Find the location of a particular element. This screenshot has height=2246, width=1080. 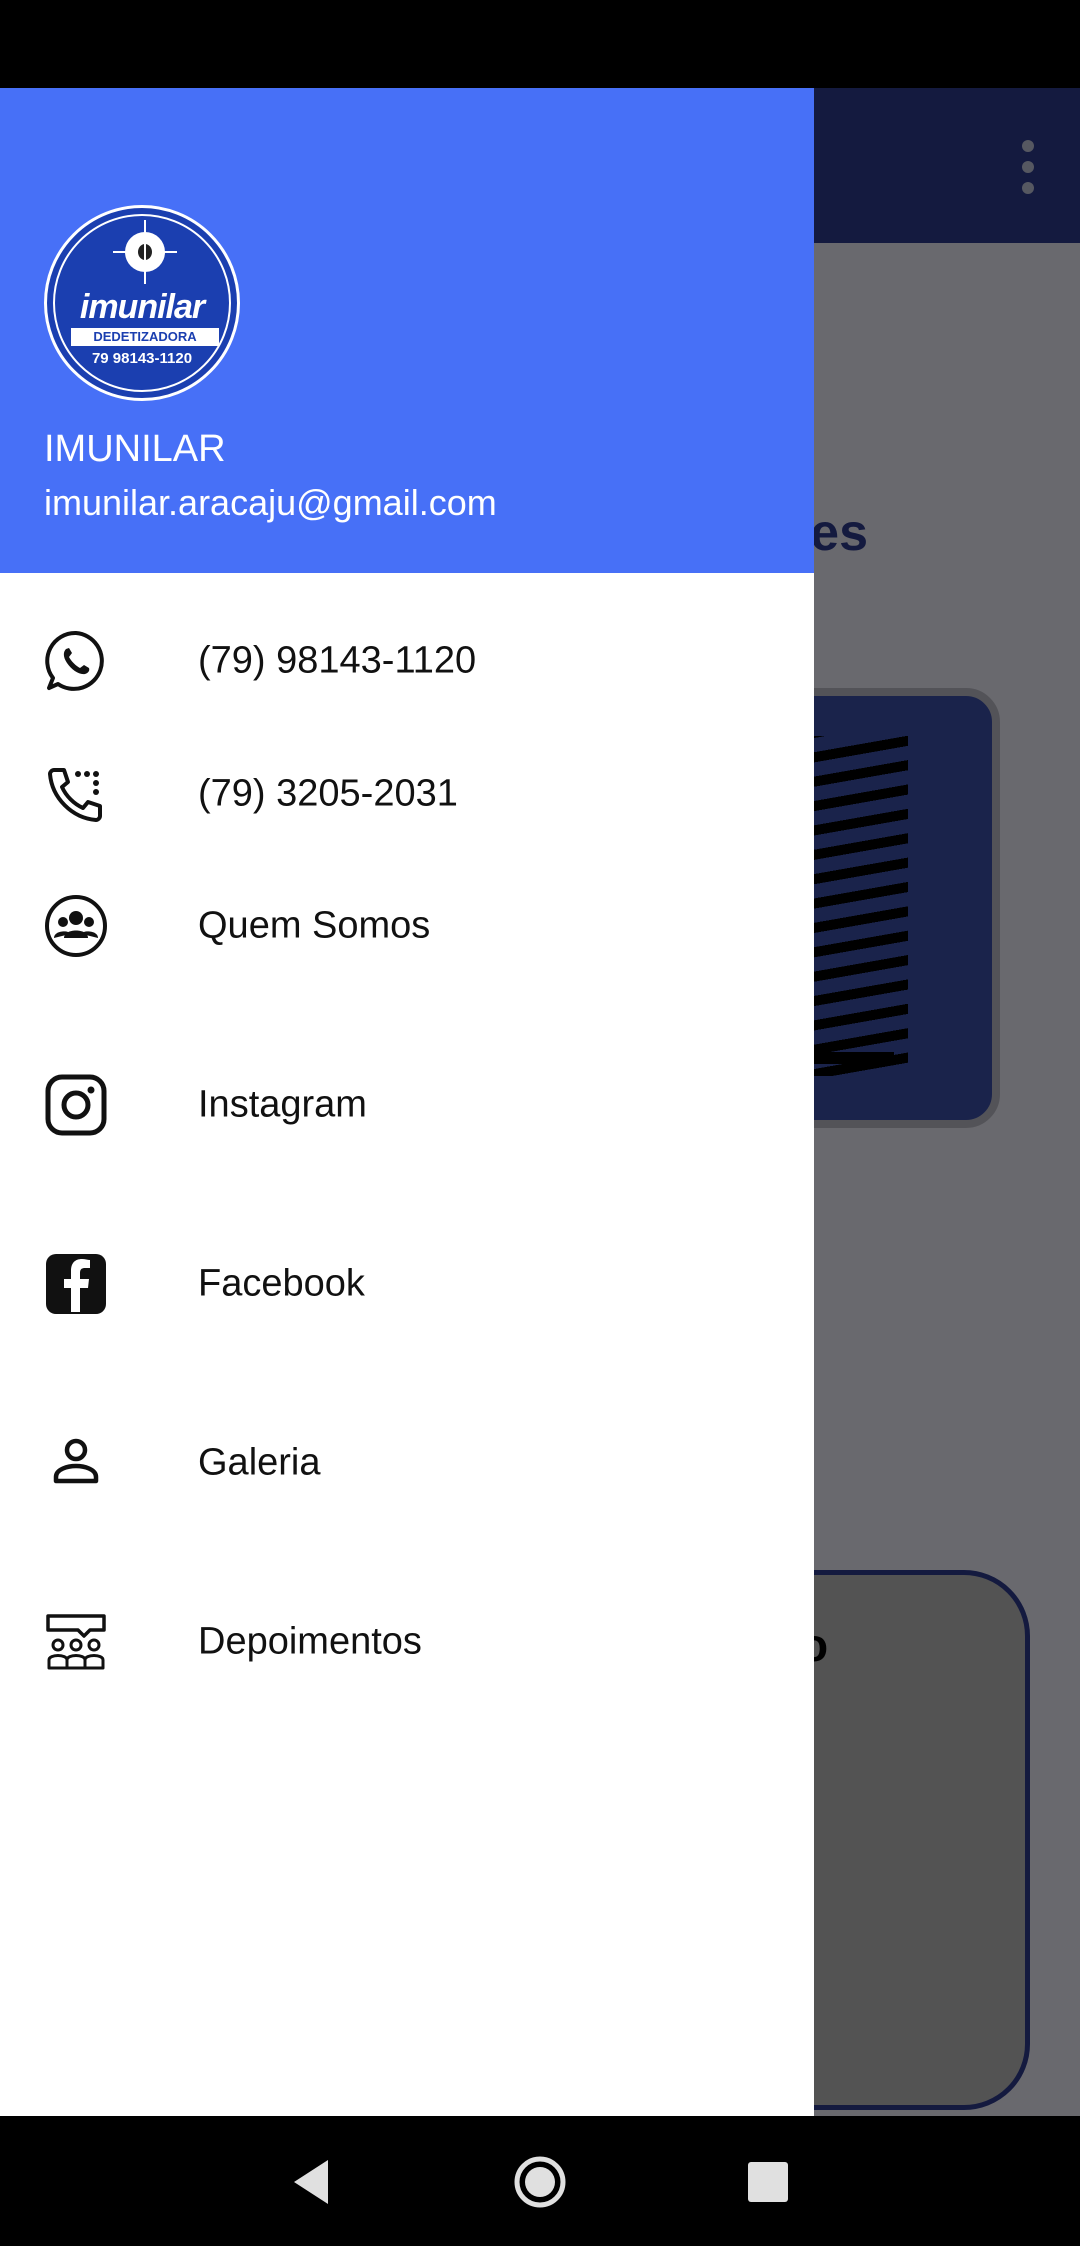

testimonials-icon is located at coordinates (76, 1642).